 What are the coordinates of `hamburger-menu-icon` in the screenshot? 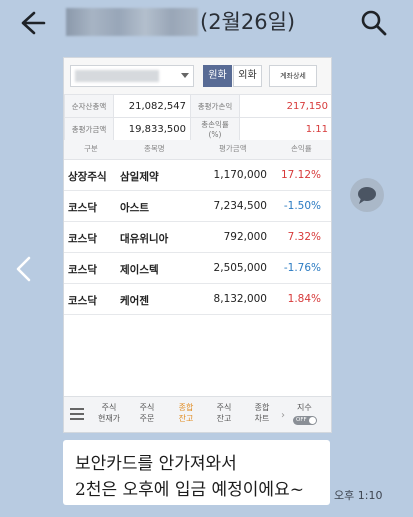 It's located at (77, 414).